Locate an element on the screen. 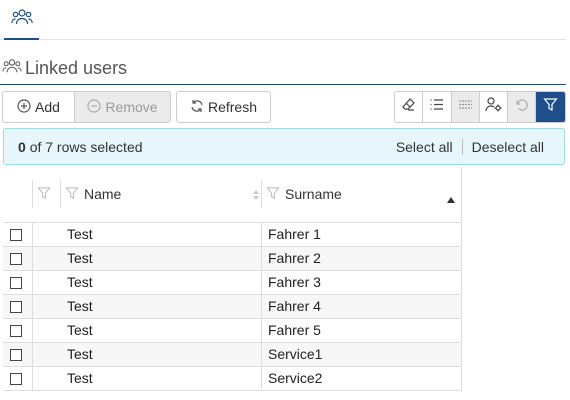 Image resolution: width=570 pixels, height=400 pixels. selection-summary: 0 of 7 rows selected is located at coordinates (80, 147).